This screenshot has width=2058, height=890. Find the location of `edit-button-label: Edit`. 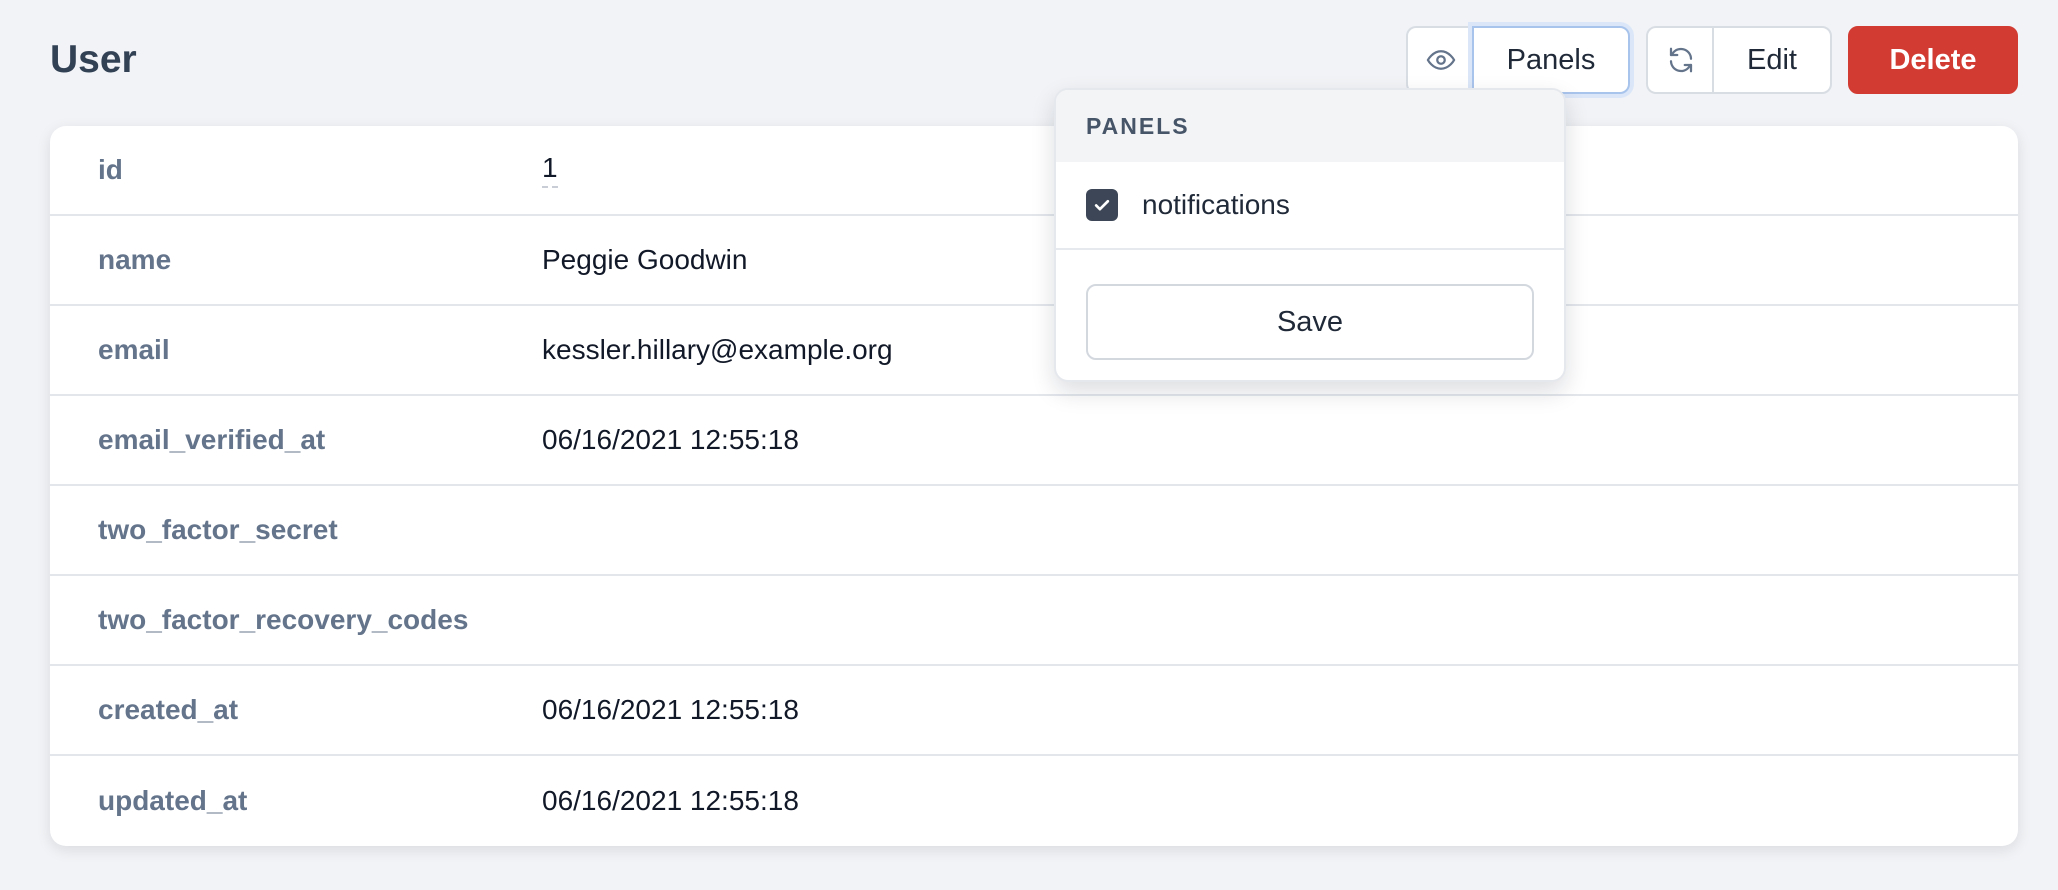

edit-button-label: Edit is located at coordinates (1772, 59).